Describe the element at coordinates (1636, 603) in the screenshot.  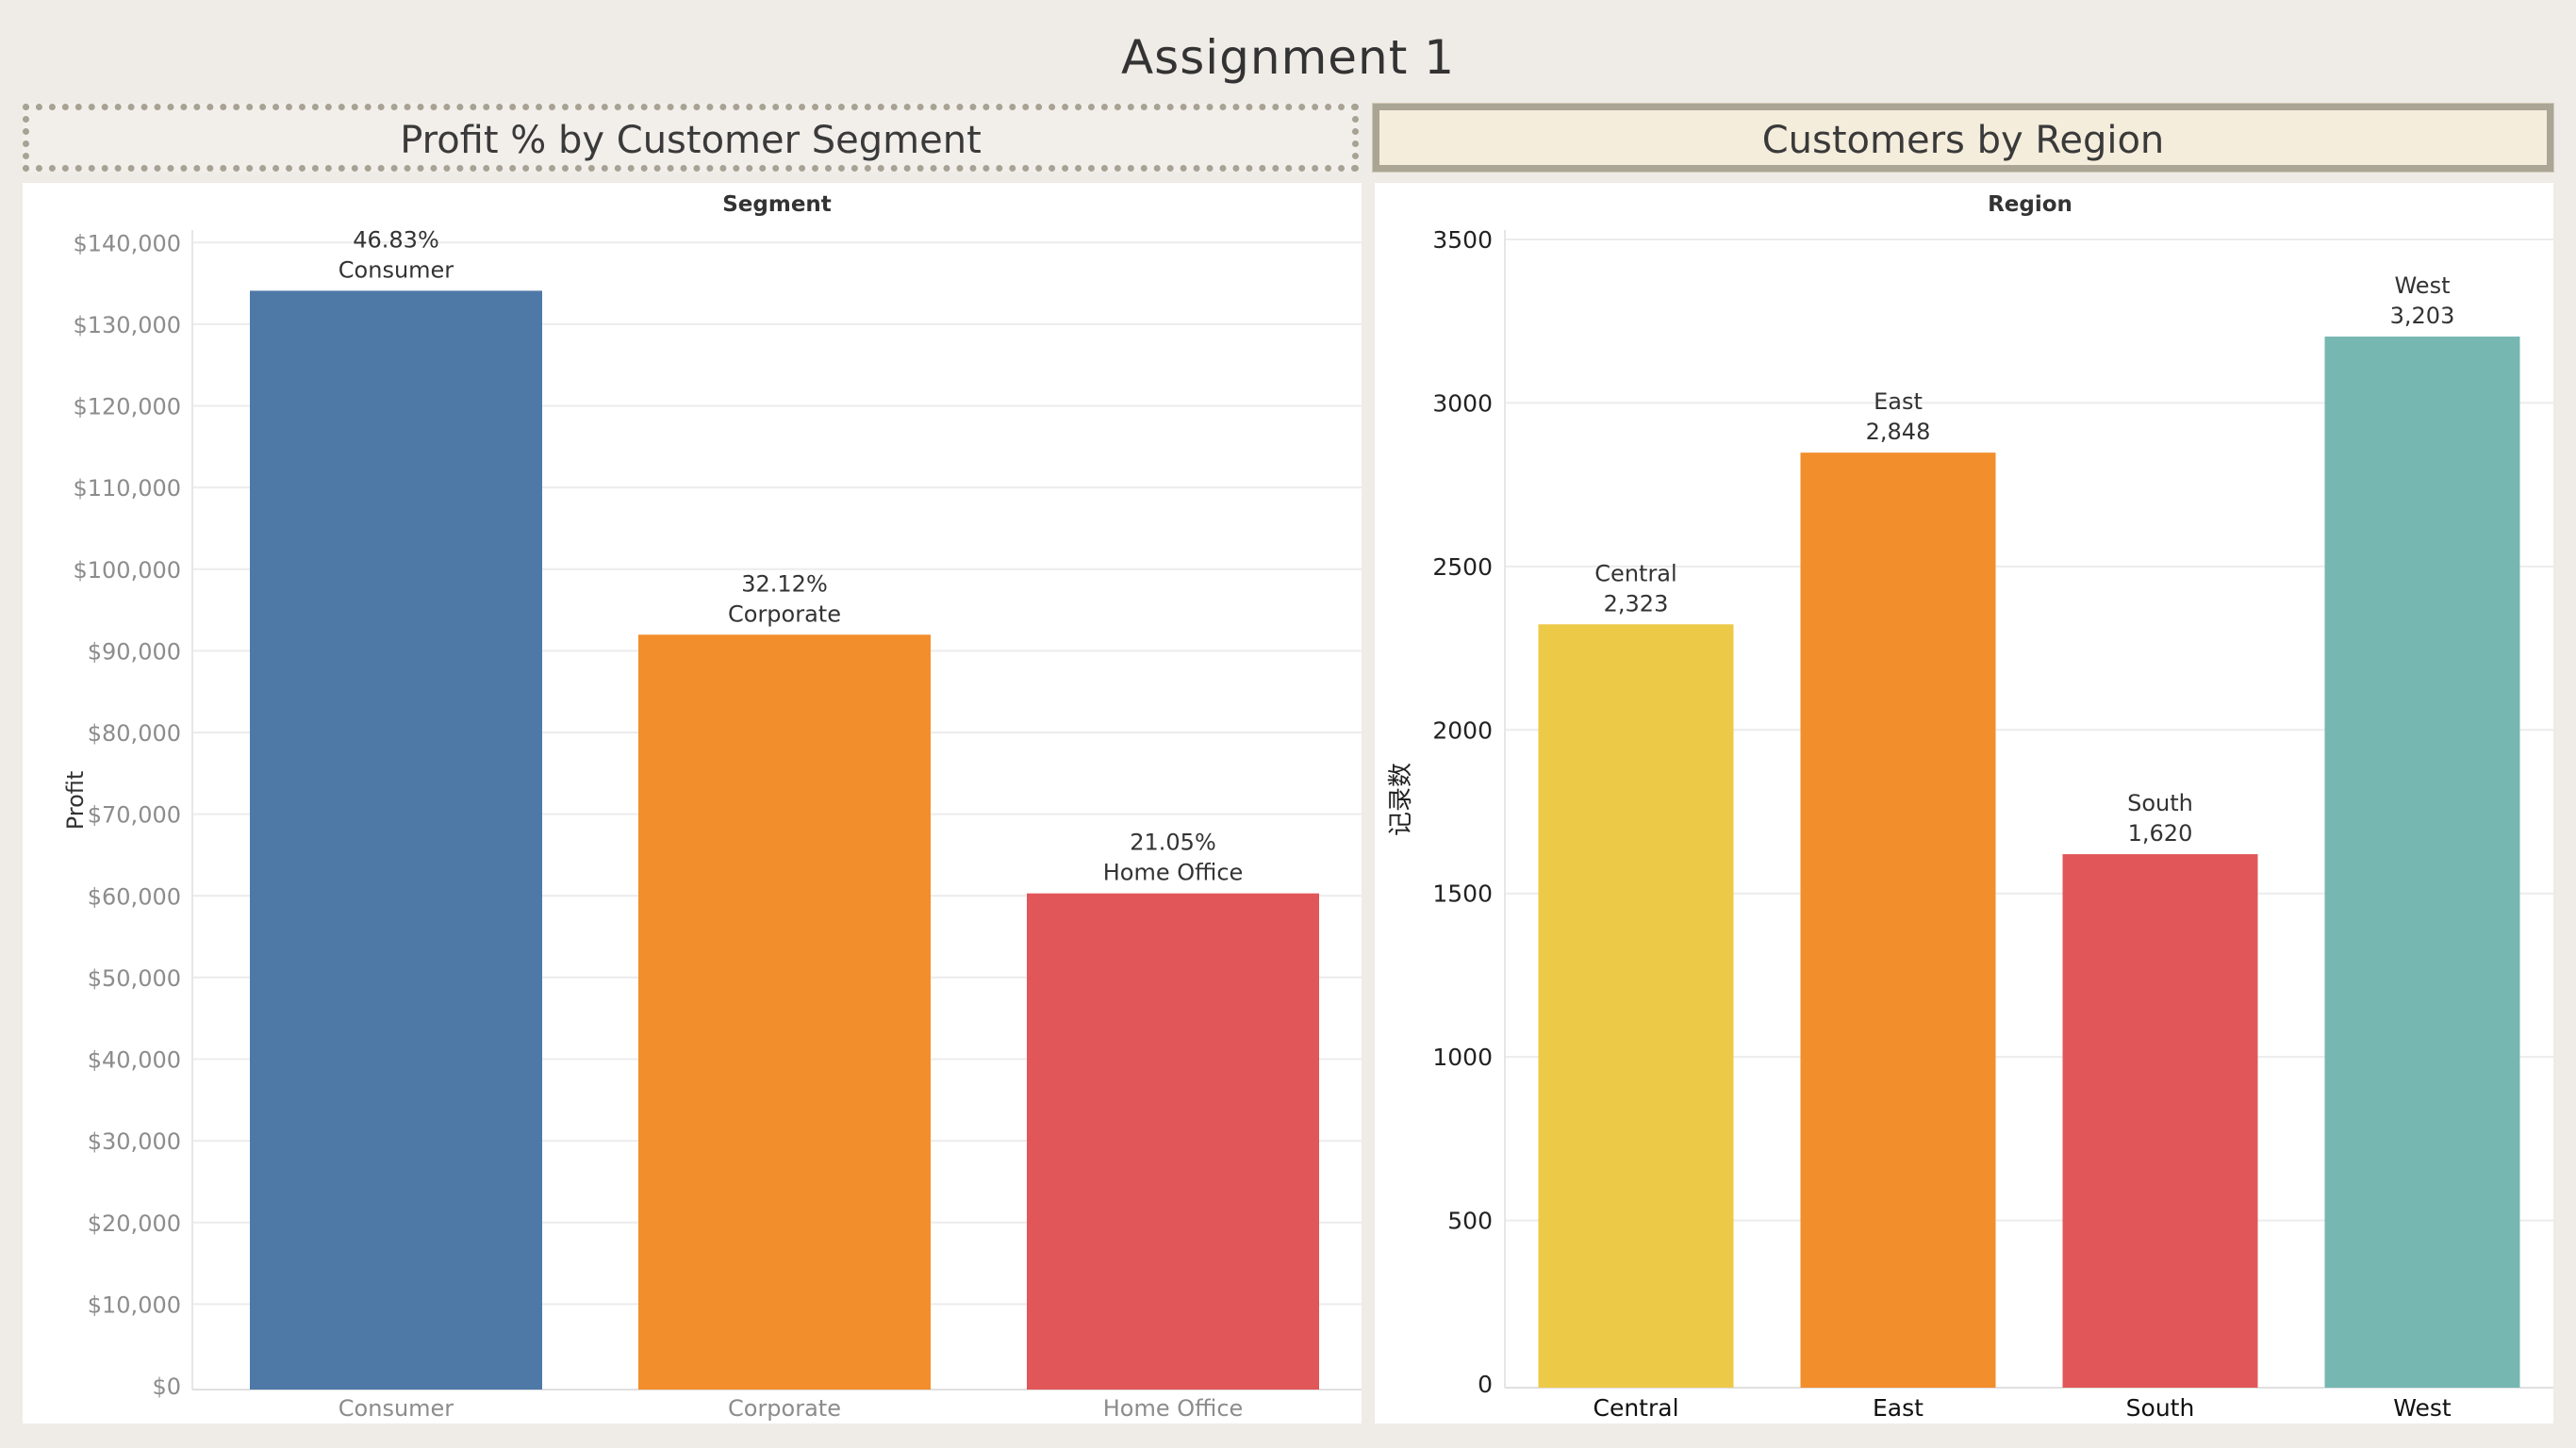
I see `value-label-central: 2,323` at that location.